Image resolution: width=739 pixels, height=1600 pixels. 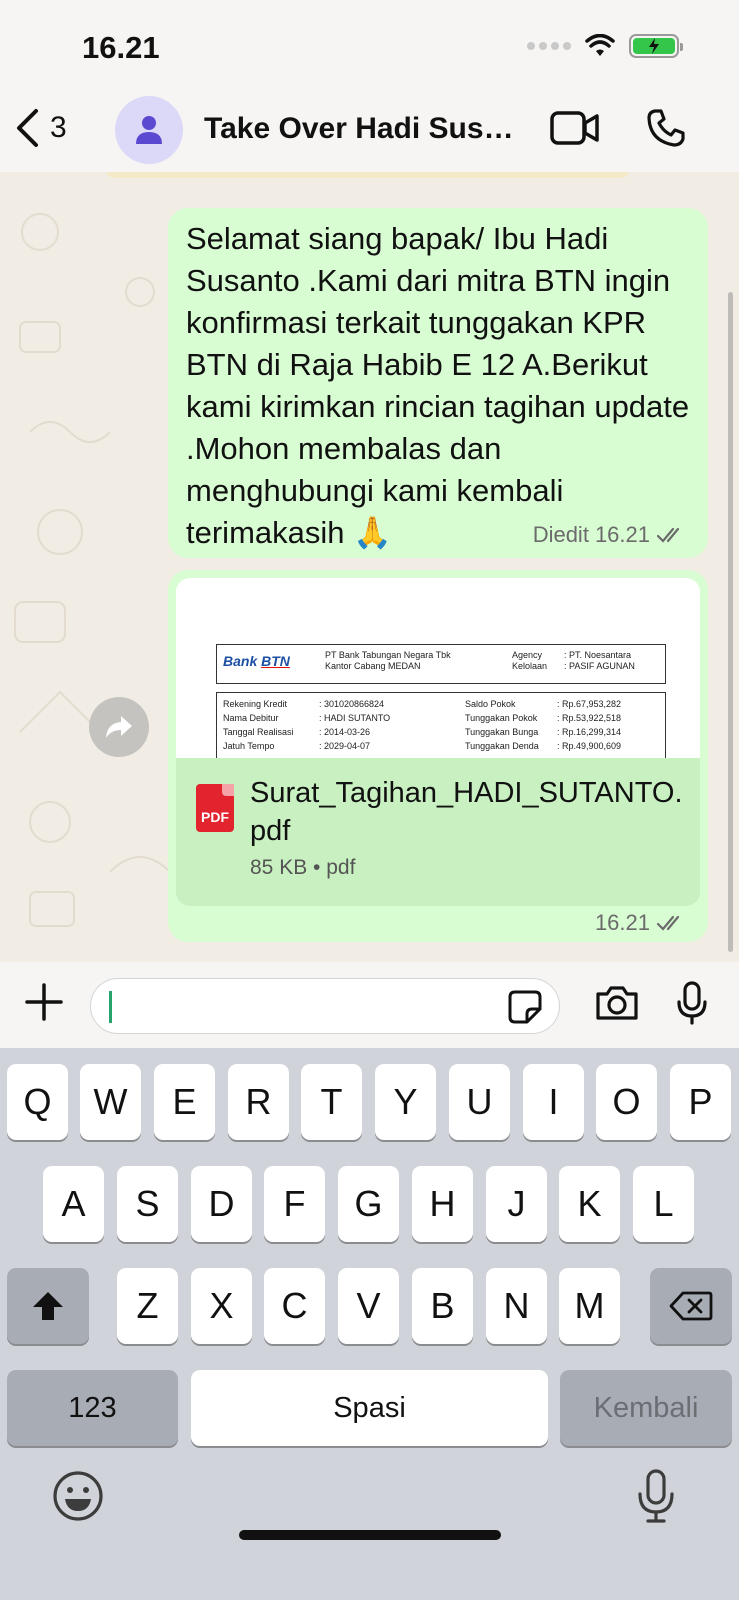 I want to click on key-r: R, so click(x=258, y=1102).